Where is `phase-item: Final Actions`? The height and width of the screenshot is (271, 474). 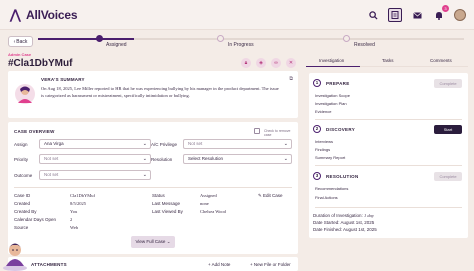 phase-item: Final Actions is located at coordinates (326, 197).